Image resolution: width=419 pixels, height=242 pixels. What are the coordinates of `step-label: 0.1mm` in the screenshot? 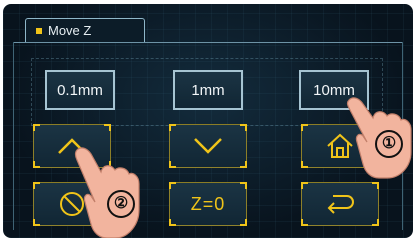 It's located at (80, 90).